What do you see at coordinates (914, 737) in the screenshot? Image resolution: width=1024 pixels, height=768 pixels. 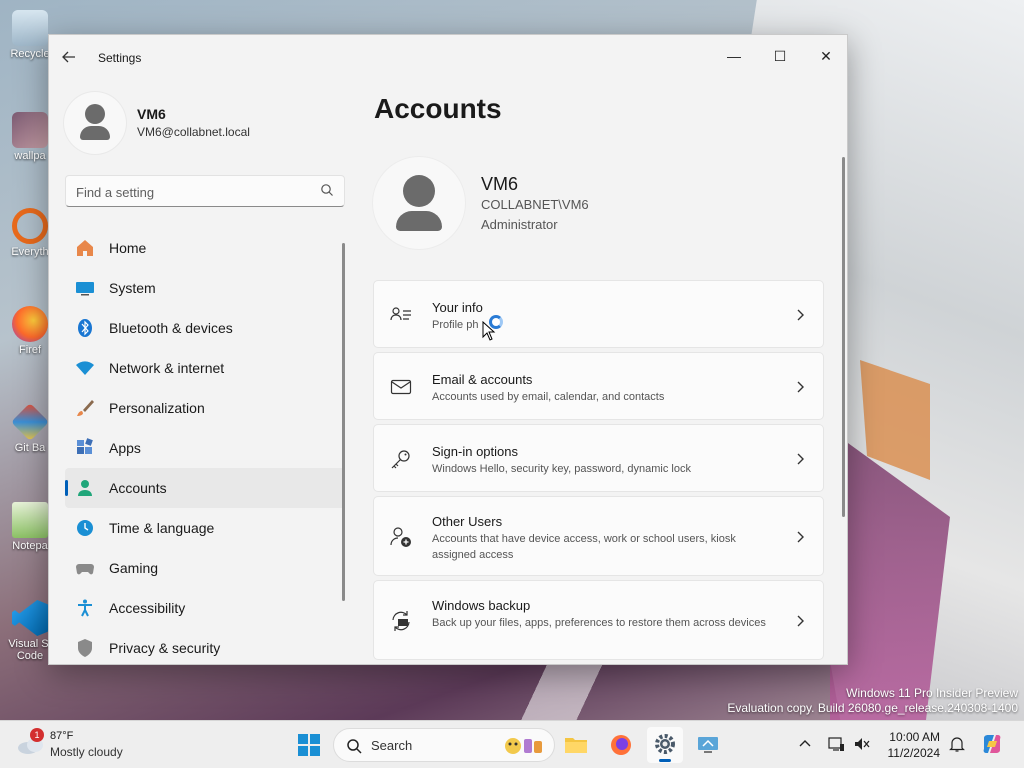 I see `clock-time: 10:00 AM` at bounding box center [914, 737].